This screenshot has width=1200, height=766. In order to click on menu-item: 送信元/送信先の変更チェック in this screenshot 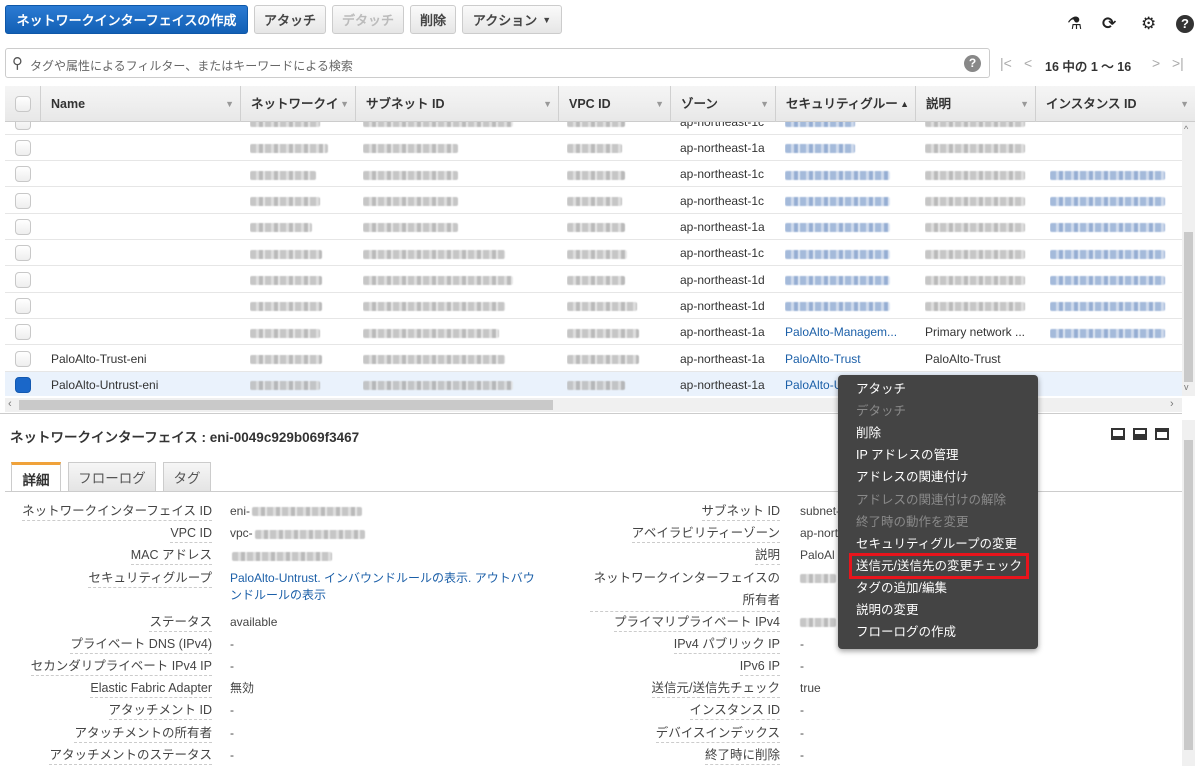, I will do `click(939, 565)`.